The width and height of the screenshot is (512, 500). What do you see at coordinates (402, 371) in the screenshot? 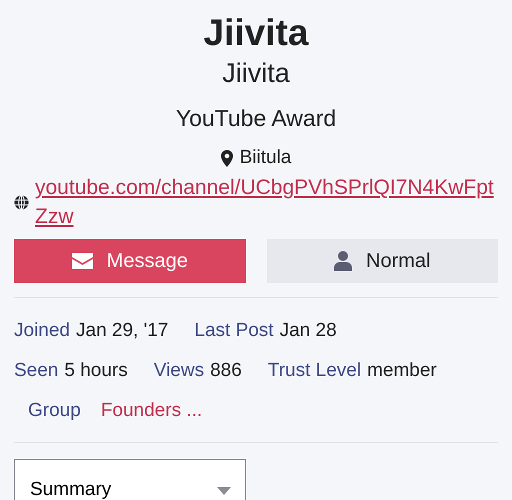
I see `stat-value: member` at bounding box center [402, 371].